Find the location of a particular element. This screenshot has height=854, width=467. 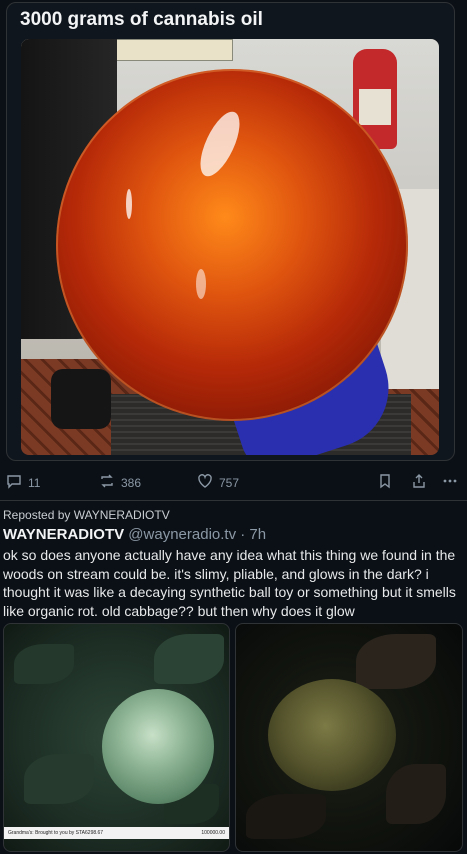

stream-caption-right: 100000.00 is located at coordinates (213, 833).